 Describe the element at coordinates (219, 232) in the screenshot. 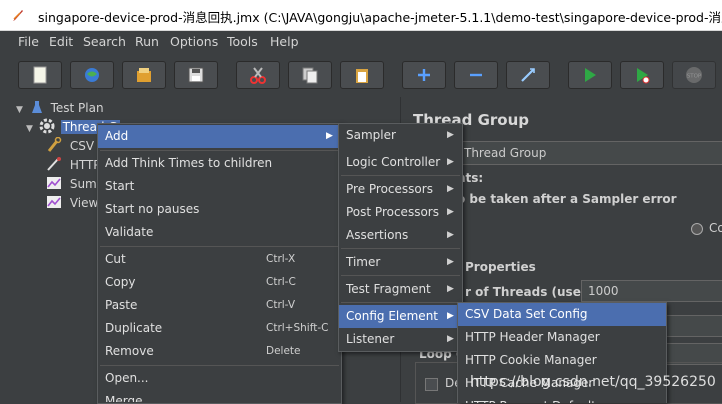

I see `menu-item-validate: Validate` at that location.